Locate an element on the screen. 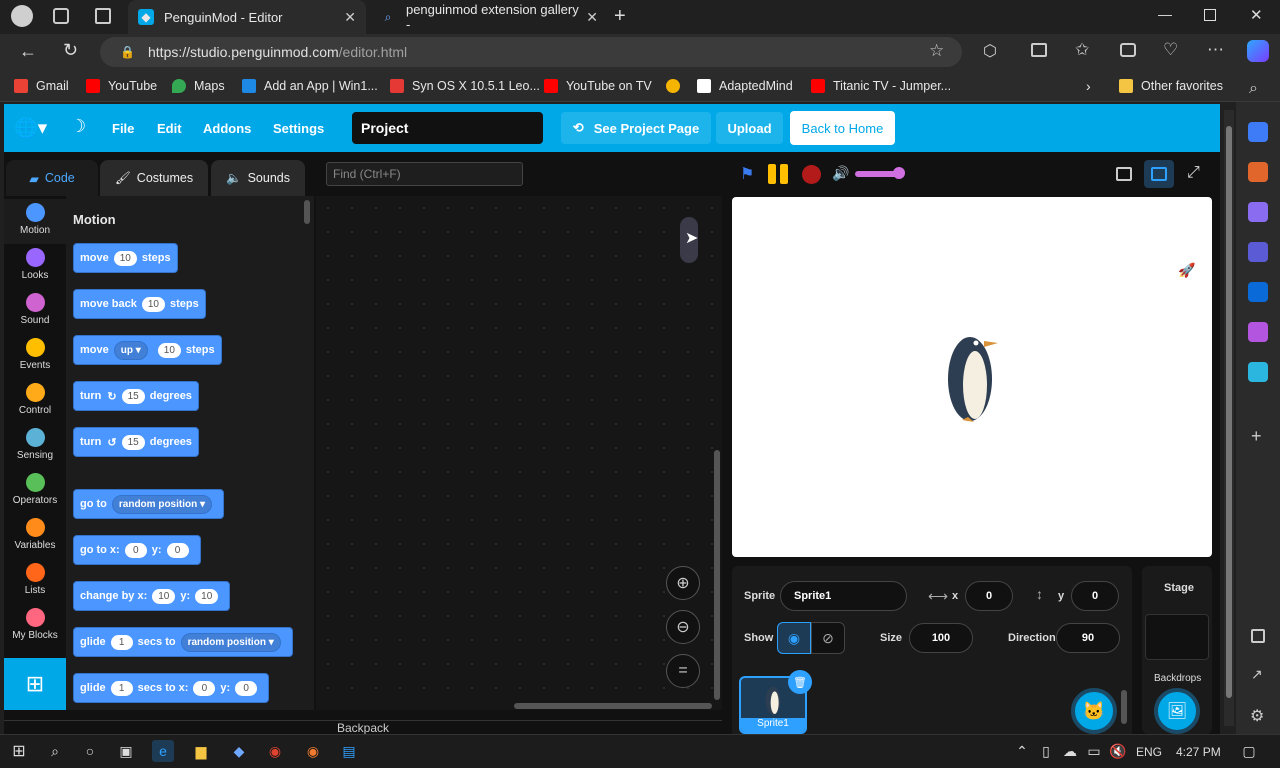 The height and width of the screenshot is (768, 1280). find-input: Find (Ctrl+F) is located at coordinates (424, 174).